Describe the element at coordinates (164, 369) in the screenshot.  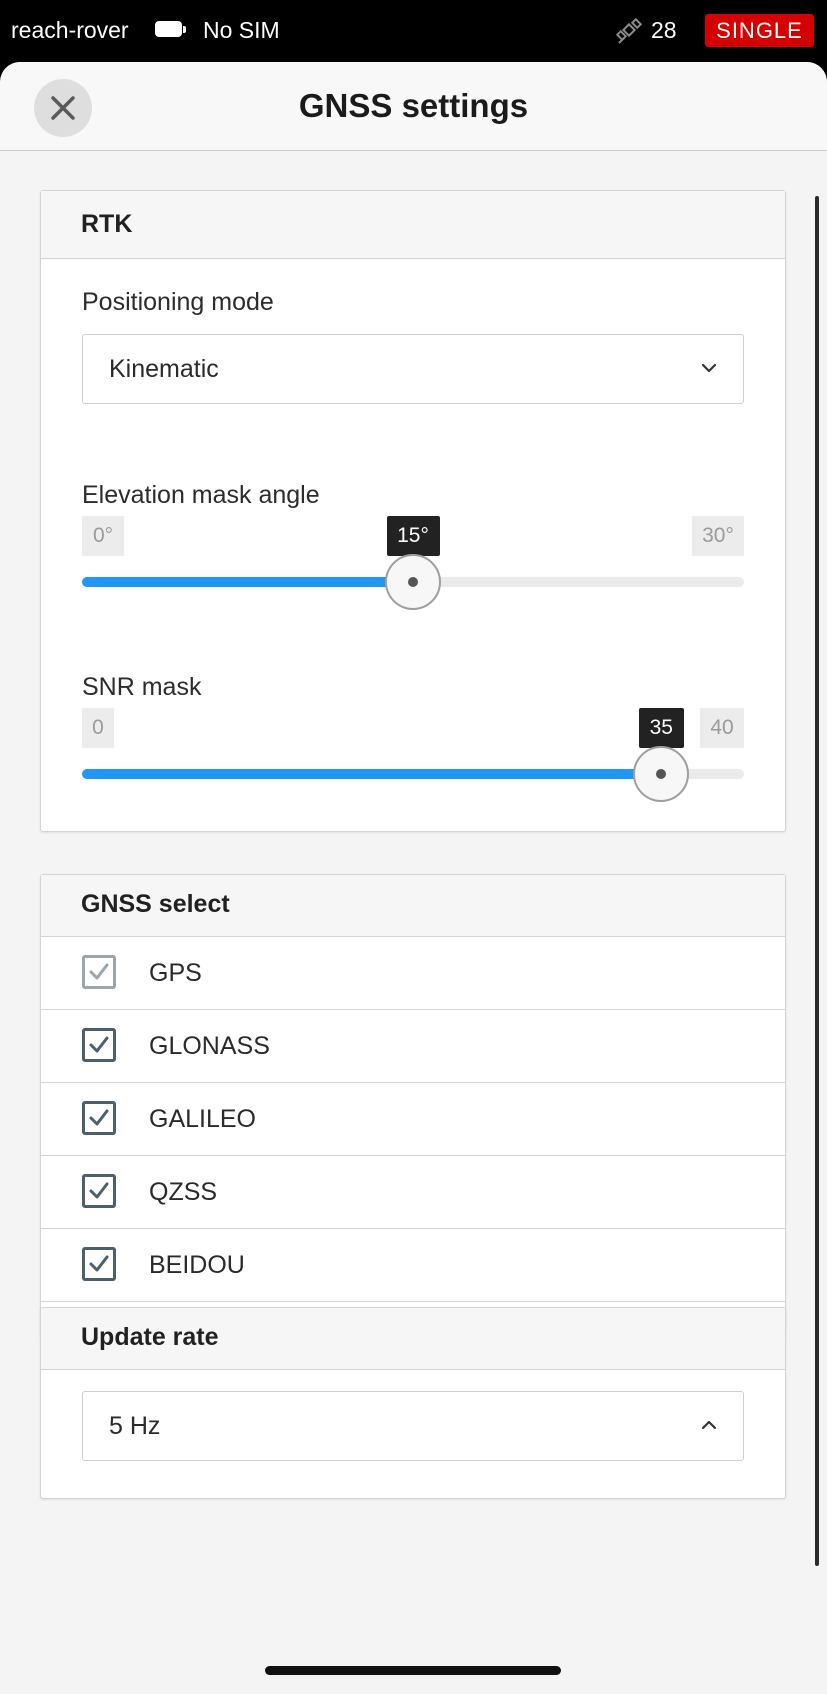
I see `positioning-mode-value: Kinematic` at that location.